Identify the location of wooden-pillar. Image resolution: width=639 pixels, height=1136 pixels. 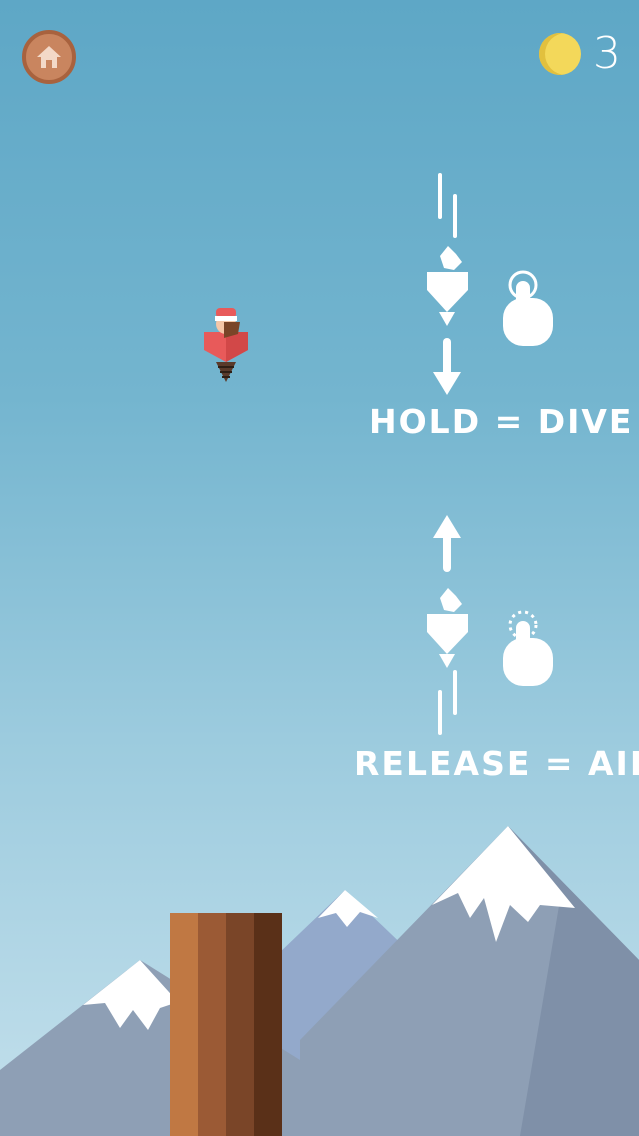
(226, 1024).